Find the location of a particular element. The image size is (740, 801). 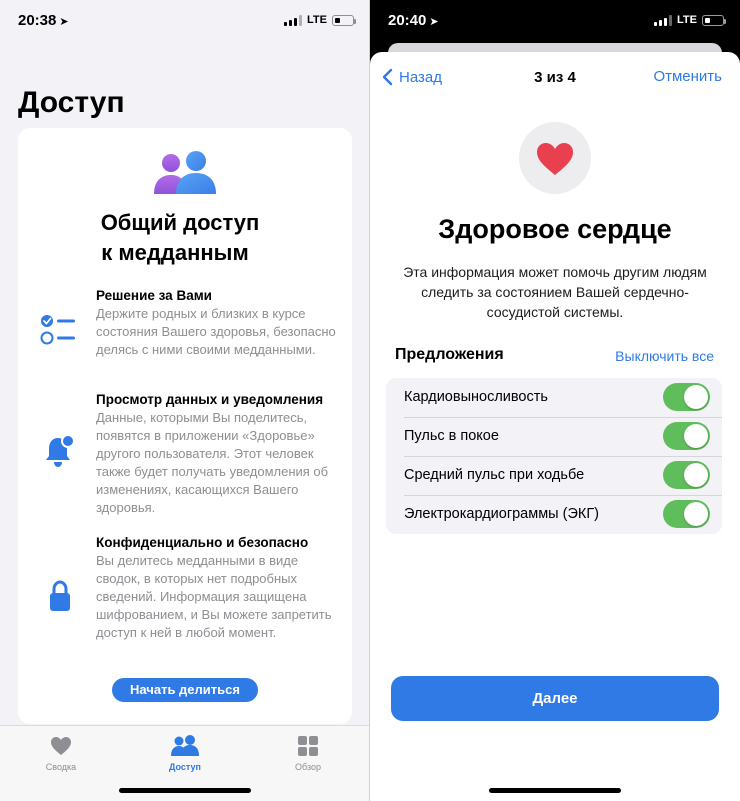

list-item: Электрокардиограммы (ЭКГ) is located at coordinates (554, 514).